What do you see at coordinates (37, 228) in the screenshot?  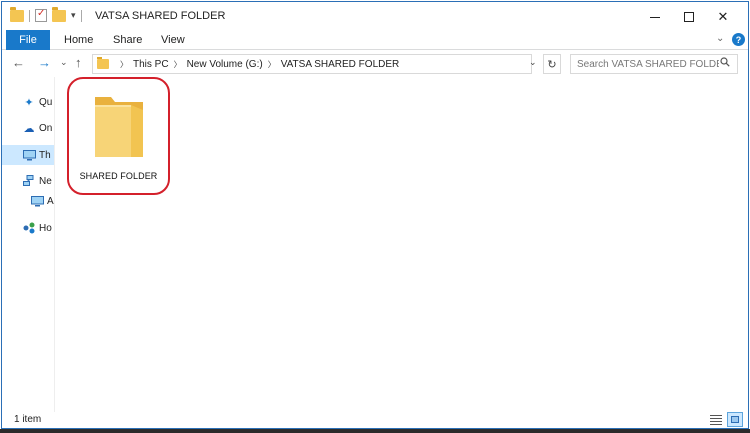 I see `nav-item-homegroup: Ho` at bounding box center [37, 228].